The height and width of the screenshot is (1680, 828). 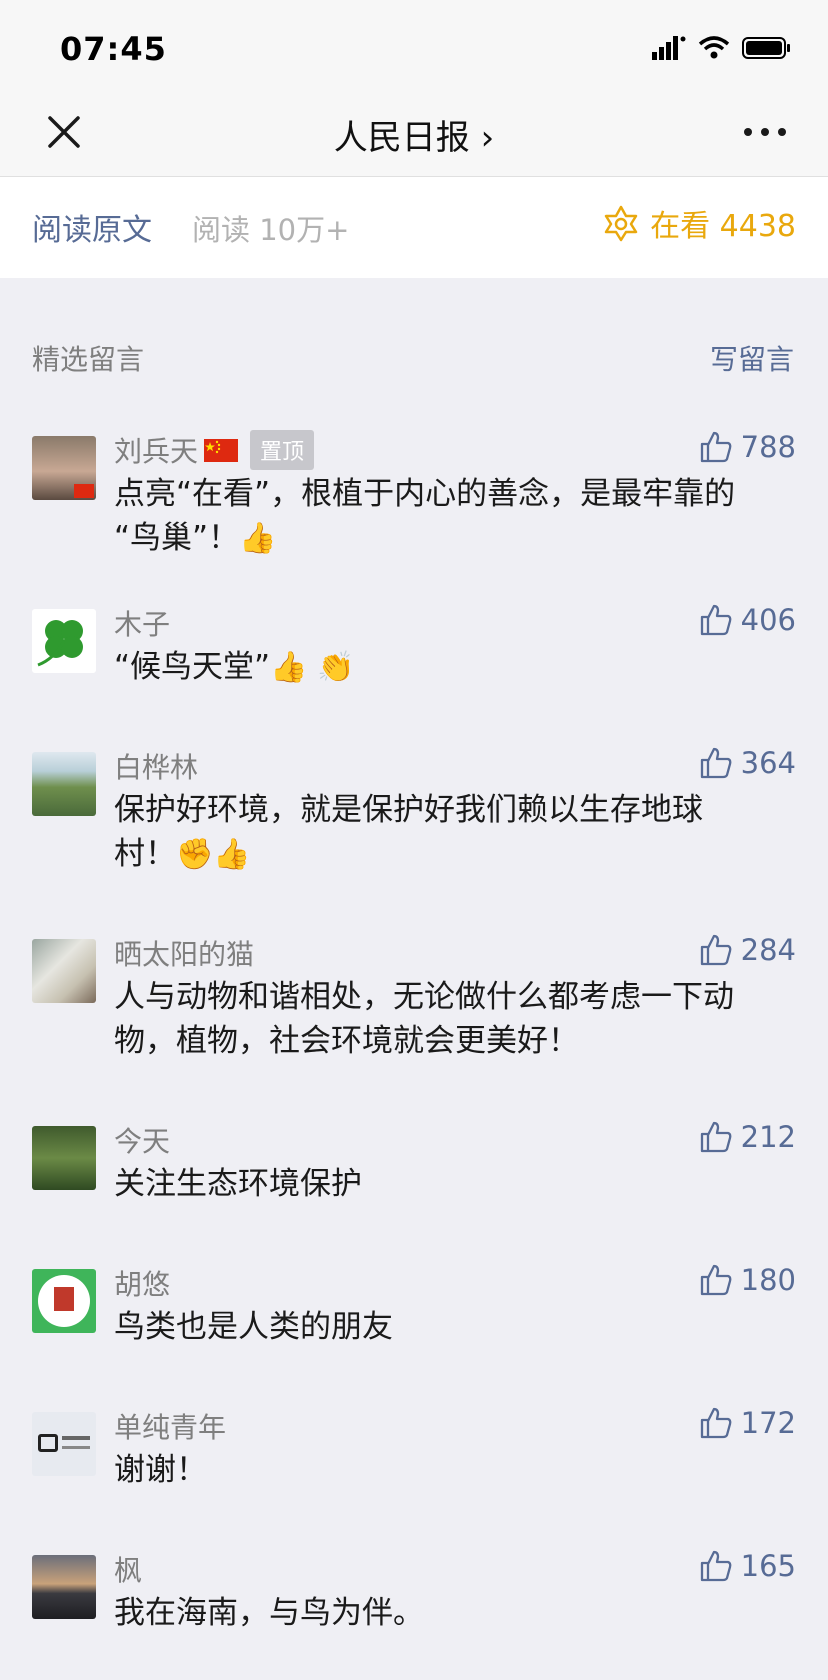 What do you see at coordinates (768, 1137) in the screenshot?
I see `like-count: 212` at bounding box center [768, 1137].